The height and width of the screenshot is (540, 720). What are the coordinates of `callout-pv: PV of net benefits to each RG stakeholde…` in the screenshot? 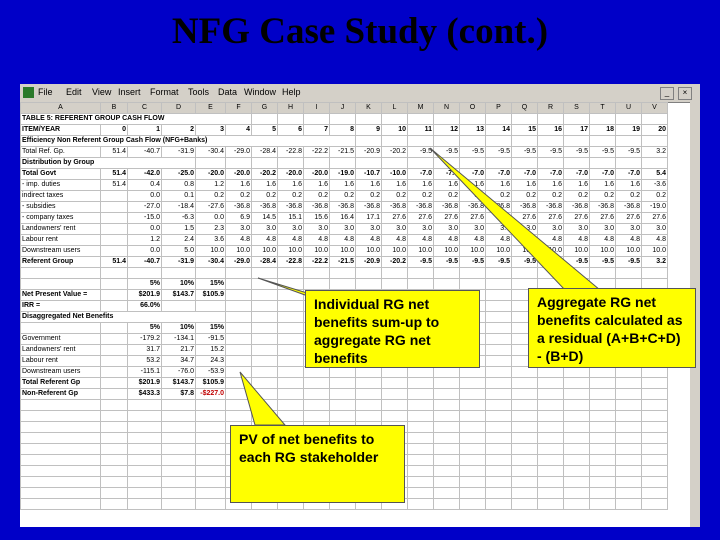 It's located at (317, 464).